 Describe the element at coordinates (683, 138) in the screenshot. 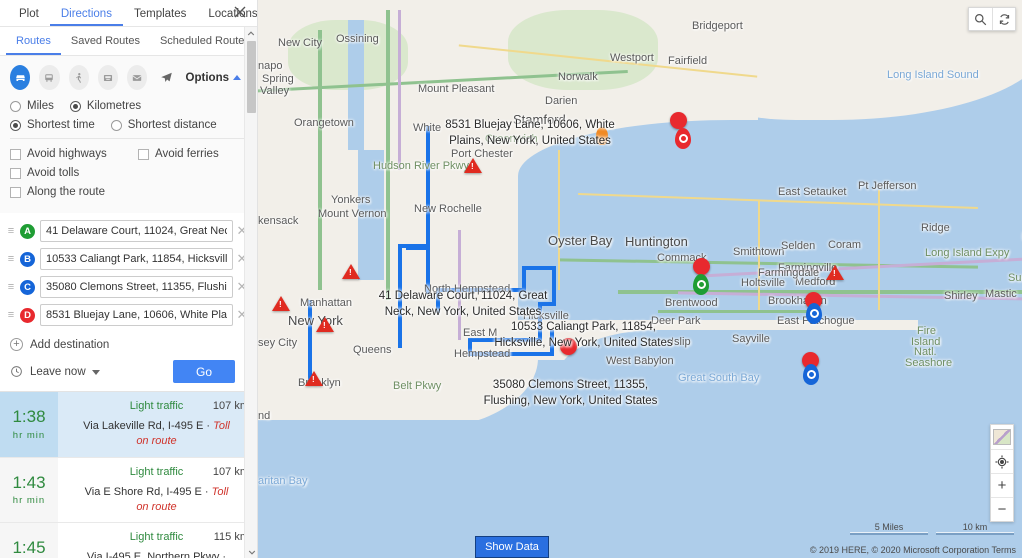

I see `stop-marker-d` at that location.